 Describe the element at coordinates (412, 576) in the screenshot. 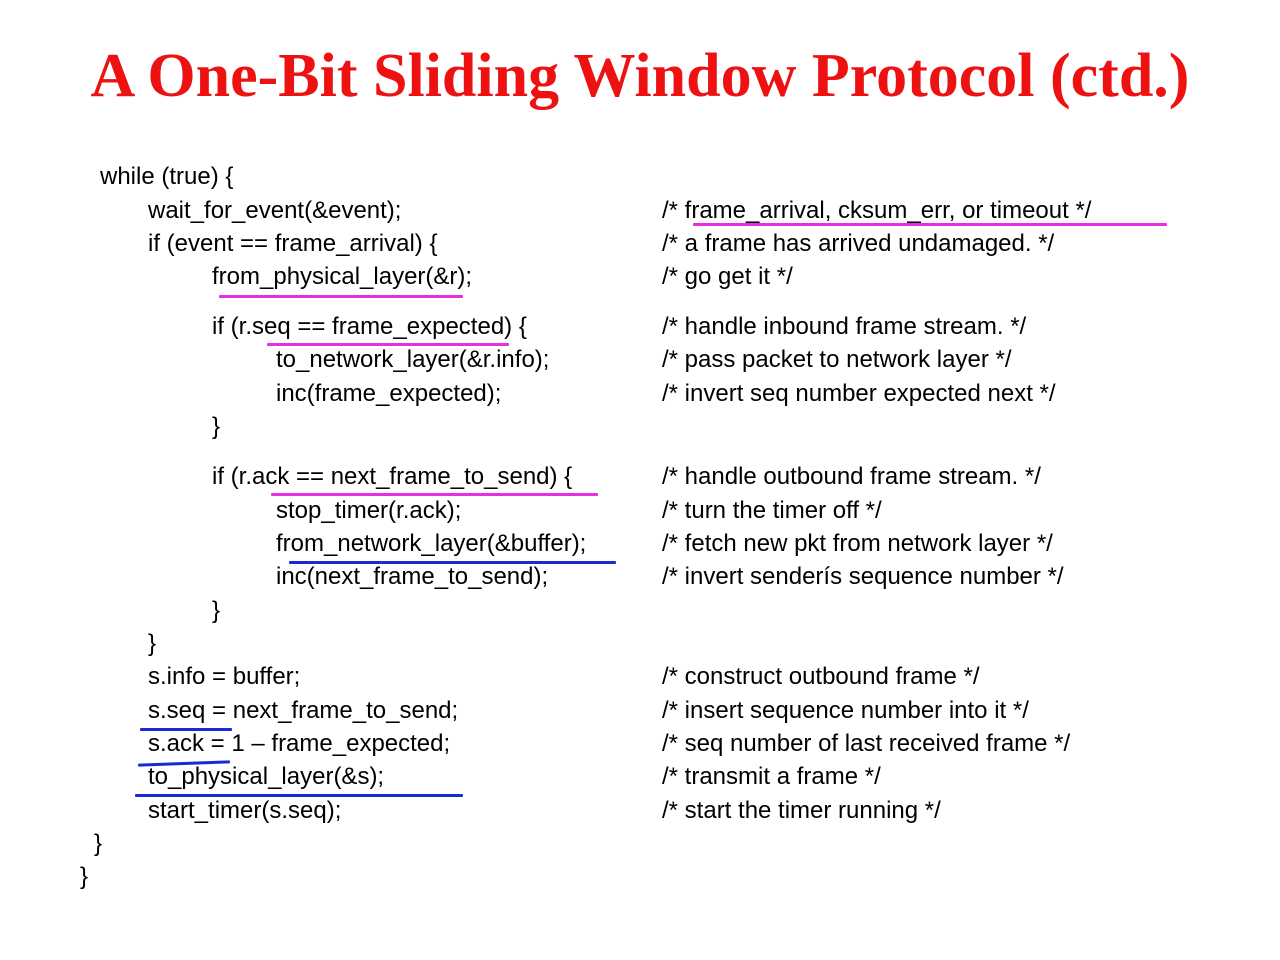

I see `code-line: inc(next_frame_to_send);` at that location.